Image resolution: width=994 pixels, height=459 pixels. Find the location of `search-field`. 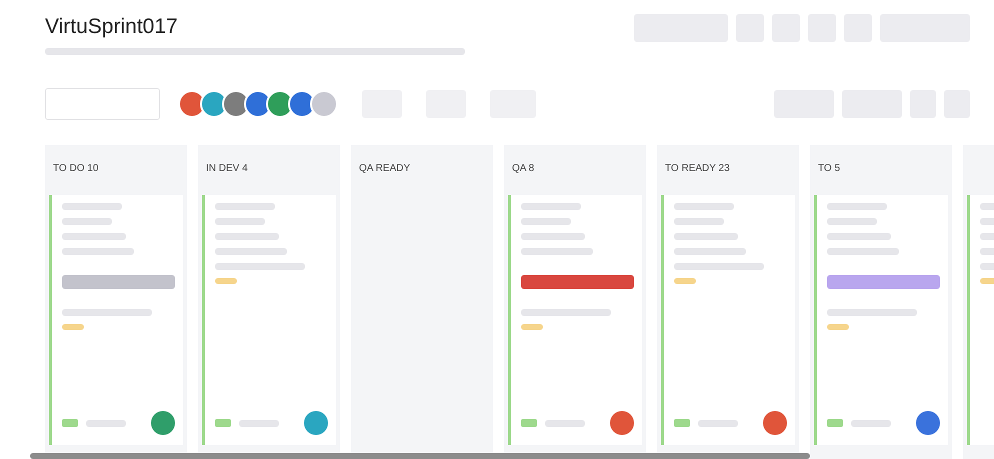

search-field is located at coordinates (102, 104).